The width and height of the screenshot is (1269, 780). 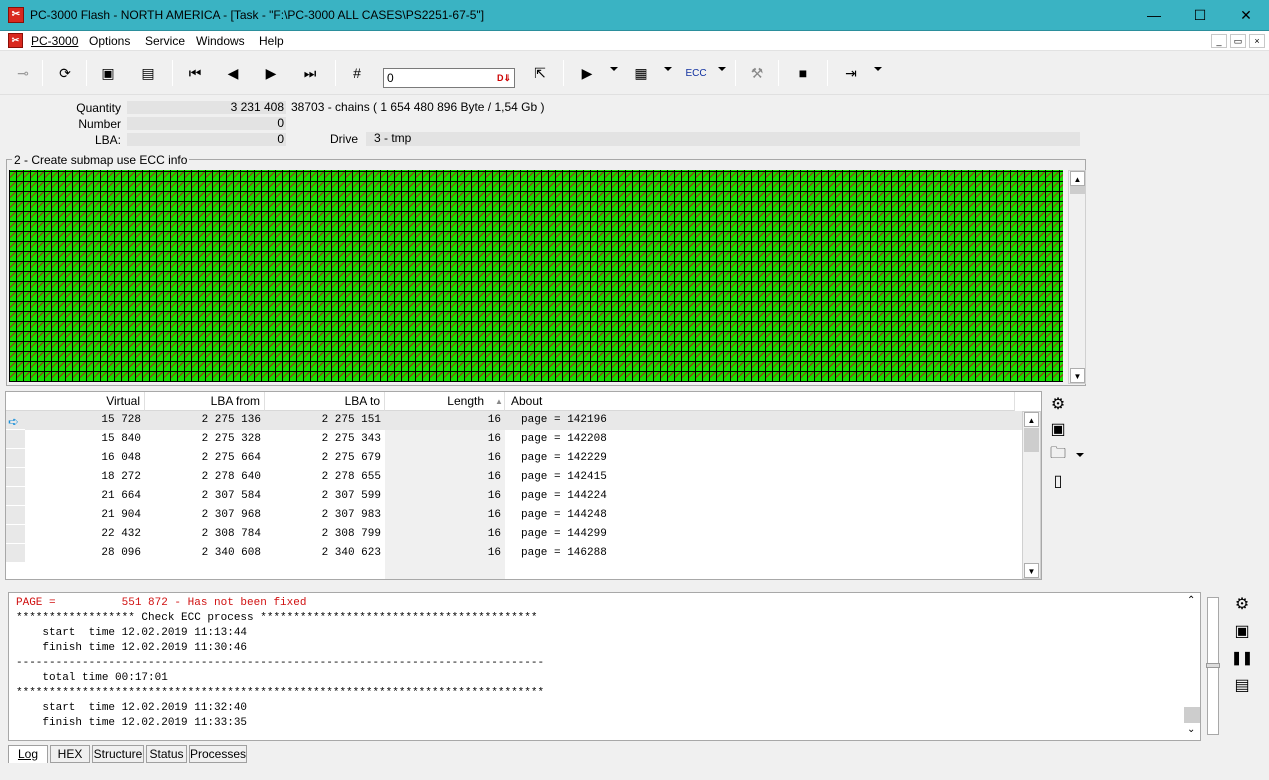 I want to click on refresh-icon: ⟳, so click(x=65, y=73).